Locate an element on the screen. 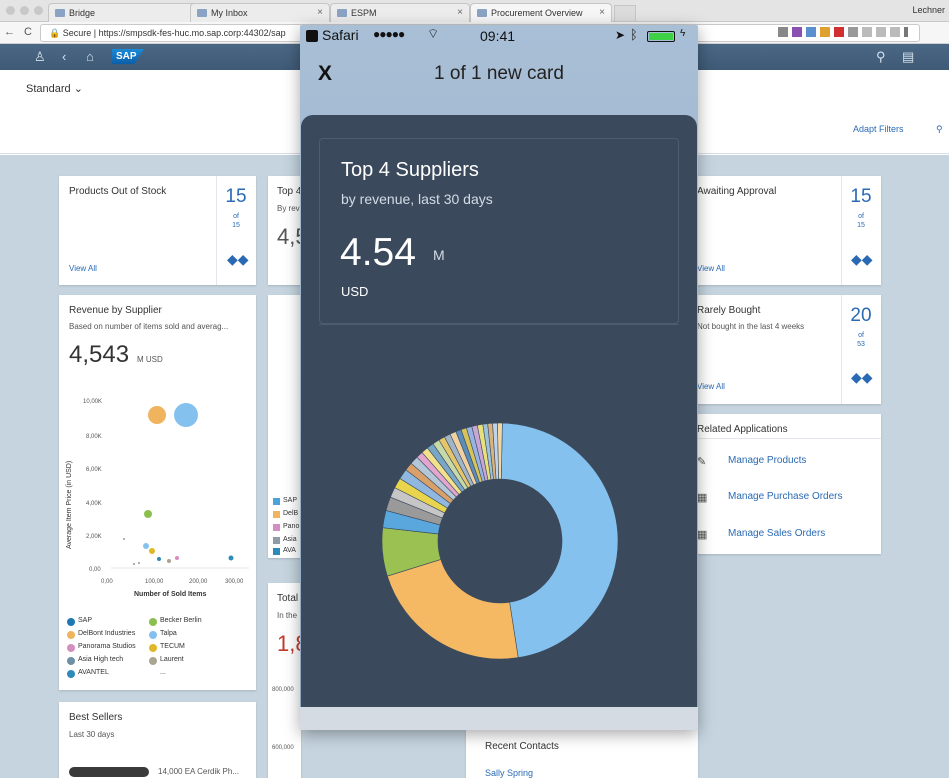 This screenshot has height=778, width=949. back-to-app-icon is located at coordinates (312, 36).